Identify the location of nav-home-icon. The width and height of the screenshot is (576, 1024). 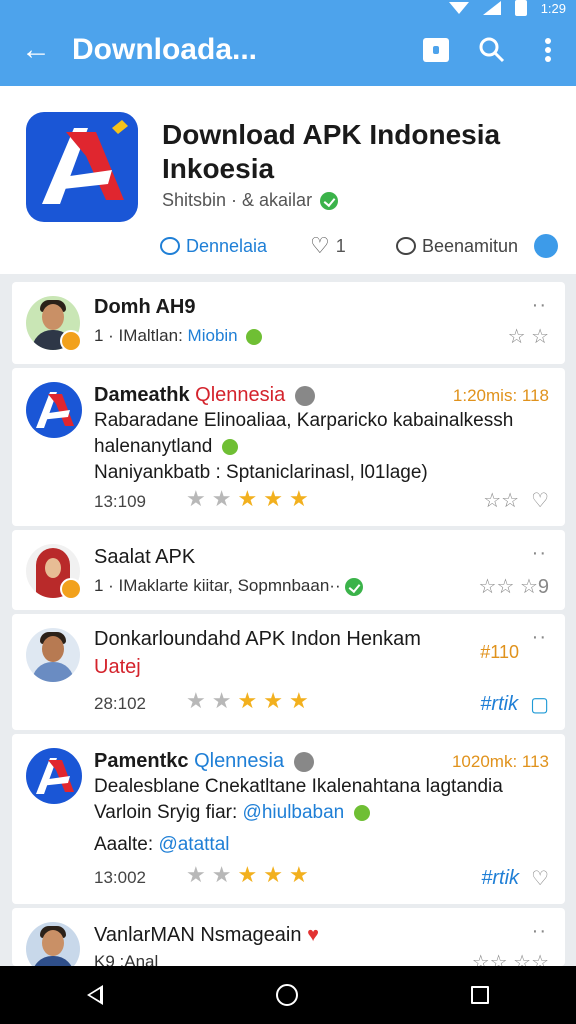
(286, 995).